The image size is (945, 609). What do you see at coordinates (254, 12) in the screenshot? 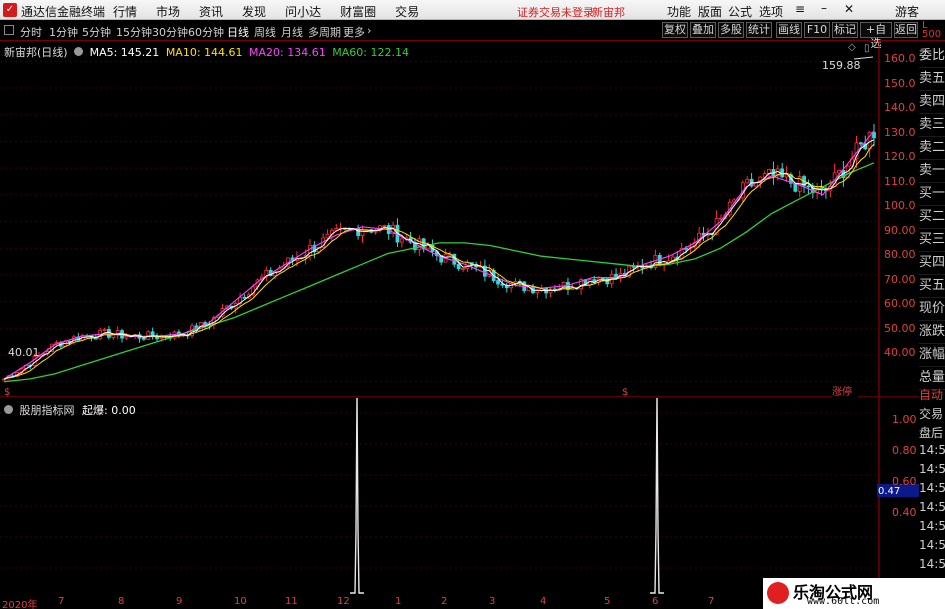
I see `menu-item-discover: 发现` at bounding box center [254, 12].